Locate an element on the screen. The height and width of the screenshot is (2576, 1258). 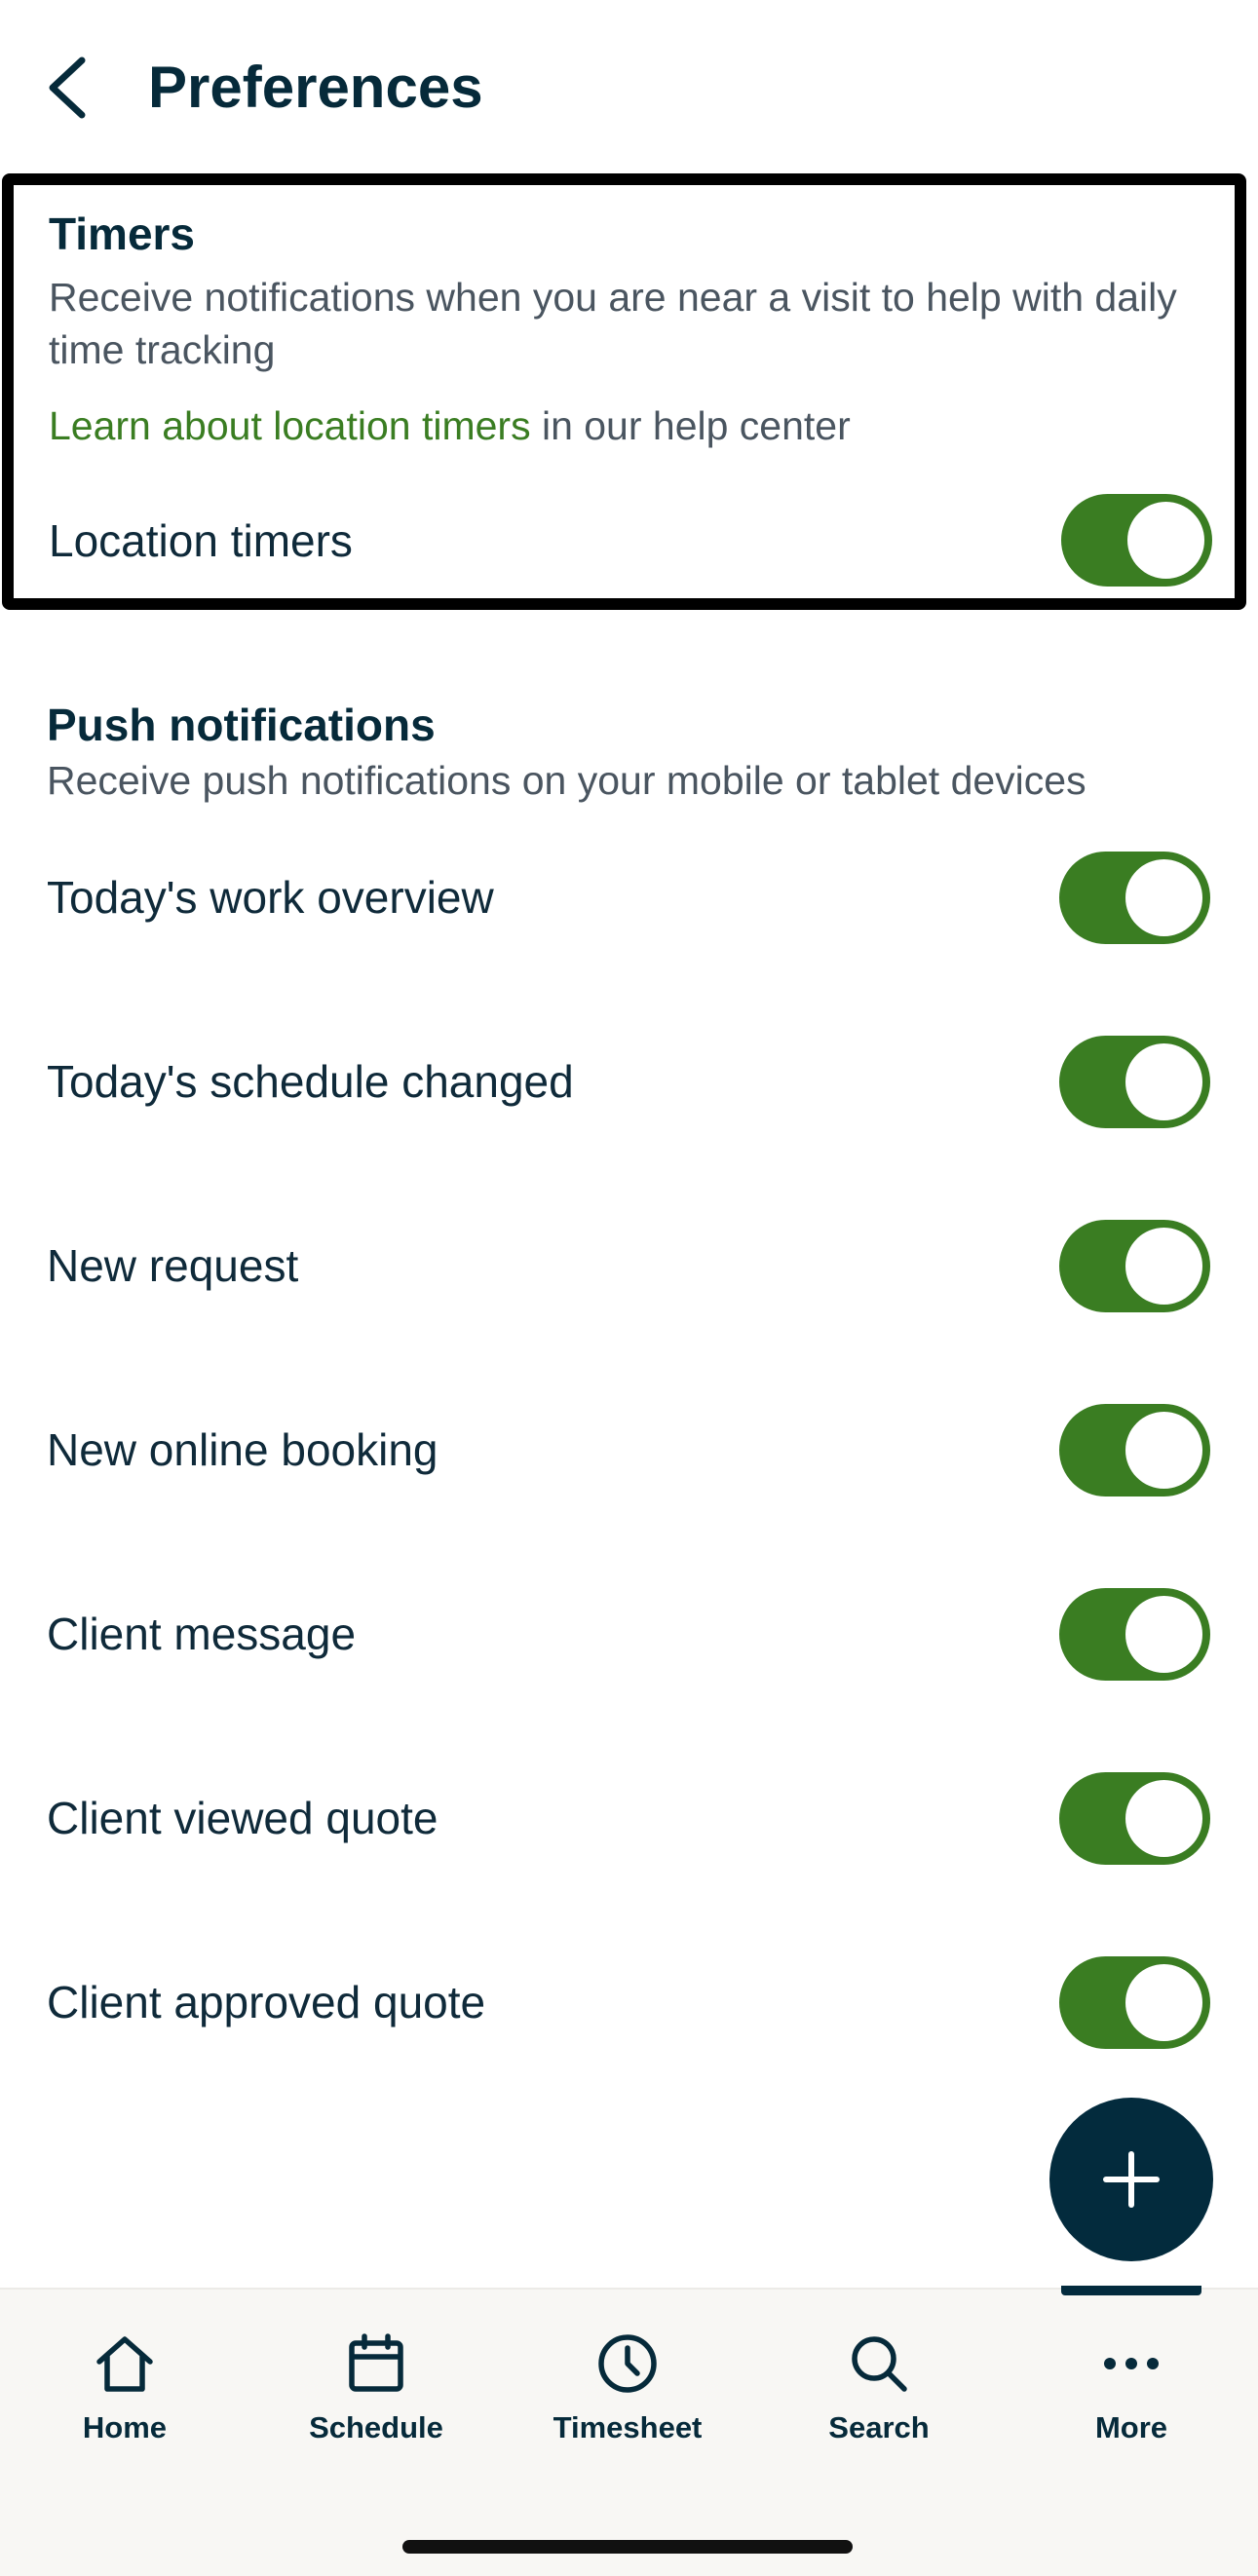
setting-label-viewed-quote: Client viewed quote is located at coordinates (243, 1818).